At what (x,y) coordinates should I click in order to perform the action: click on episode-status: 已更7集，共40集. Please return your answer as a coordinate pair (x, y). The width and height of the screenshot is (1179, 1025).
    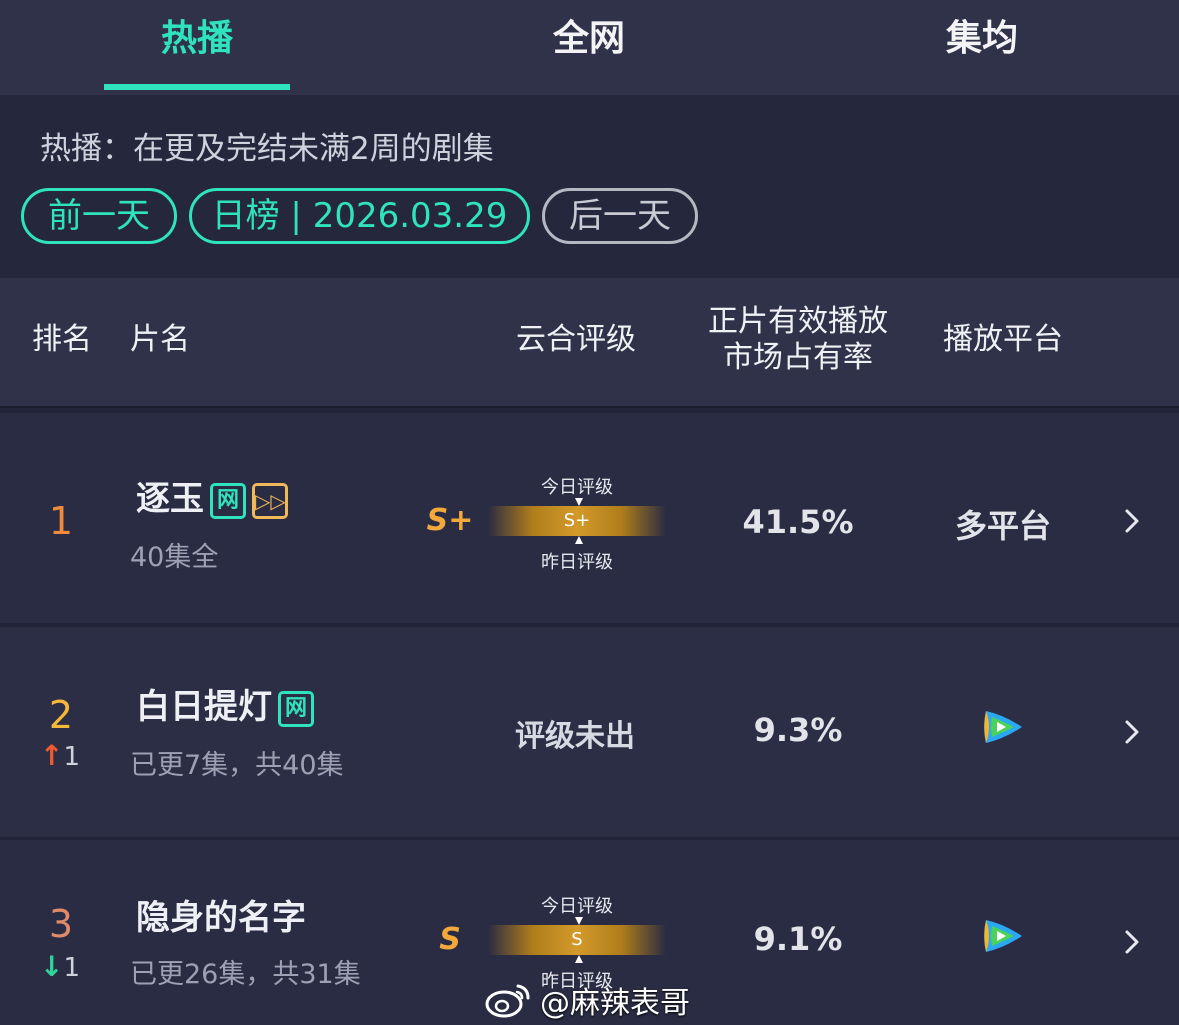
    Looking at the image, I should click on (237, 765).